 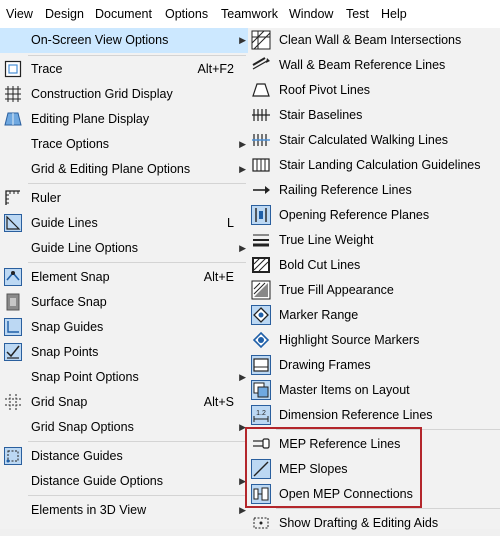 What do you see at coordinates (261, 265) in the screenshot?
I see `bold-cut-icon` at bounding box center [261, 265].